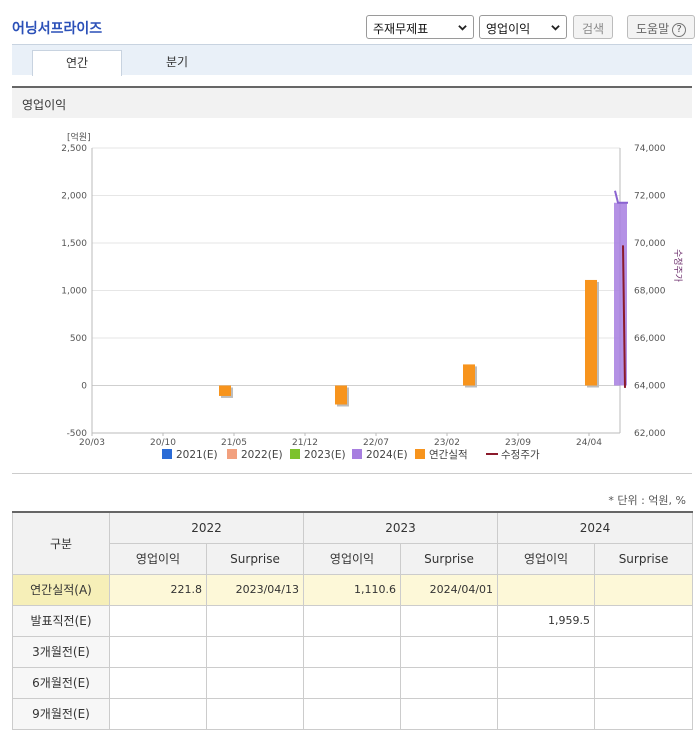 The height and width of the screenshot is (737, 696). I want to click on row-label: 6개월전(E), so click(61, 682).